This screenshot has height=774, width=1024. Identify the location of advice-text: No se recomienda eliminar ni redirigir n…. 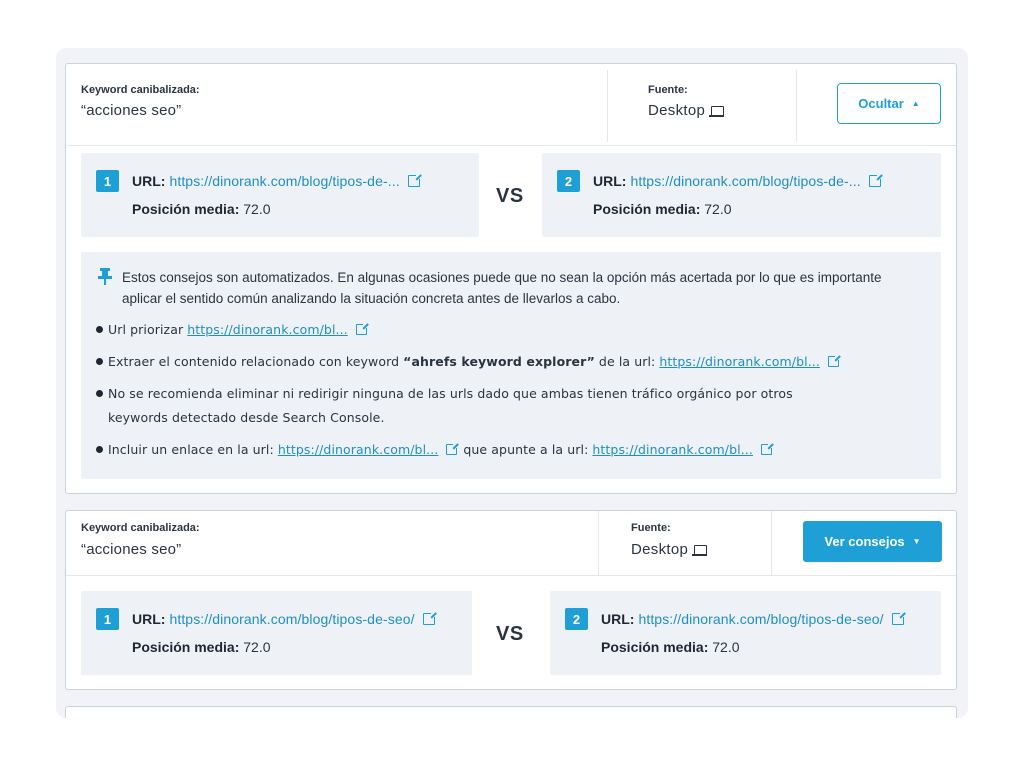
(450, 393).